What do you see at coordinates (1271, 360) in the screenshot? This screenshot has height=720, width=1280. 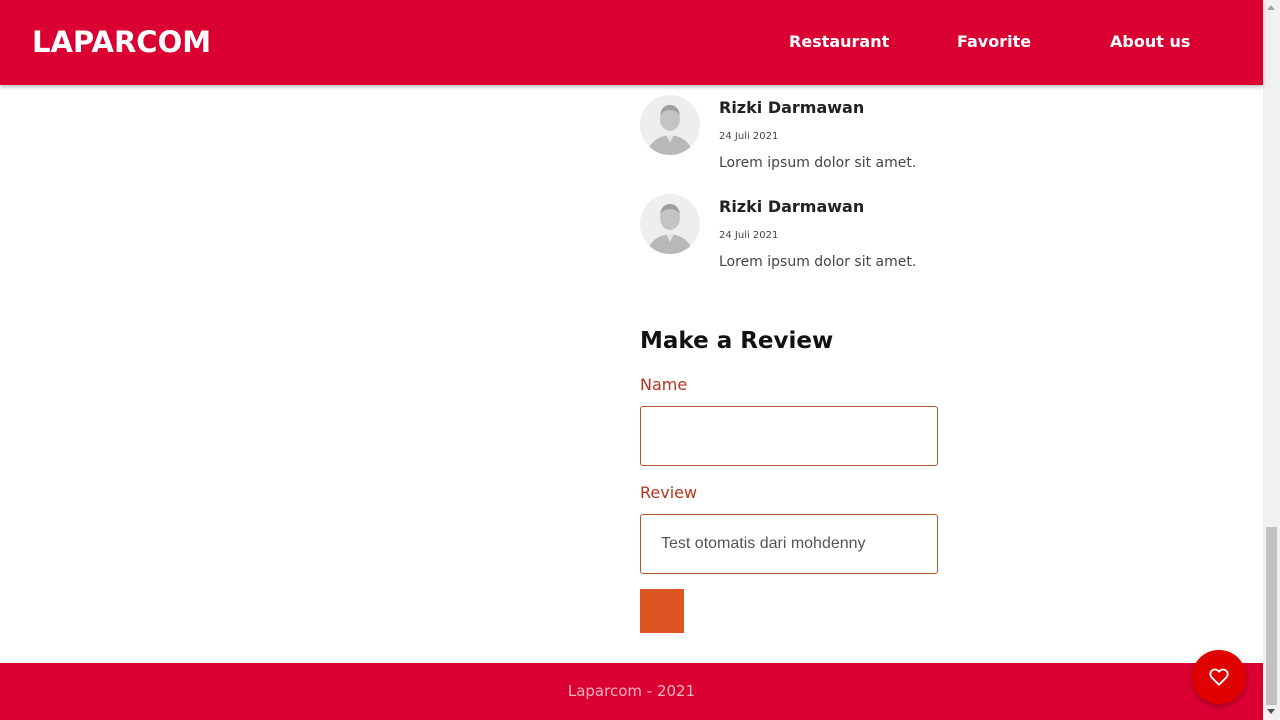 I see `vertical-scrollbar` at bounding box center [1271, 360].